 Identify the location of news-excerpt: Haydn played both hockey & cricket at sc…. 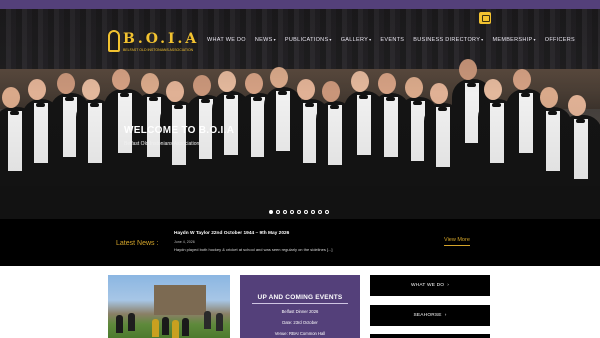
(253, 249).